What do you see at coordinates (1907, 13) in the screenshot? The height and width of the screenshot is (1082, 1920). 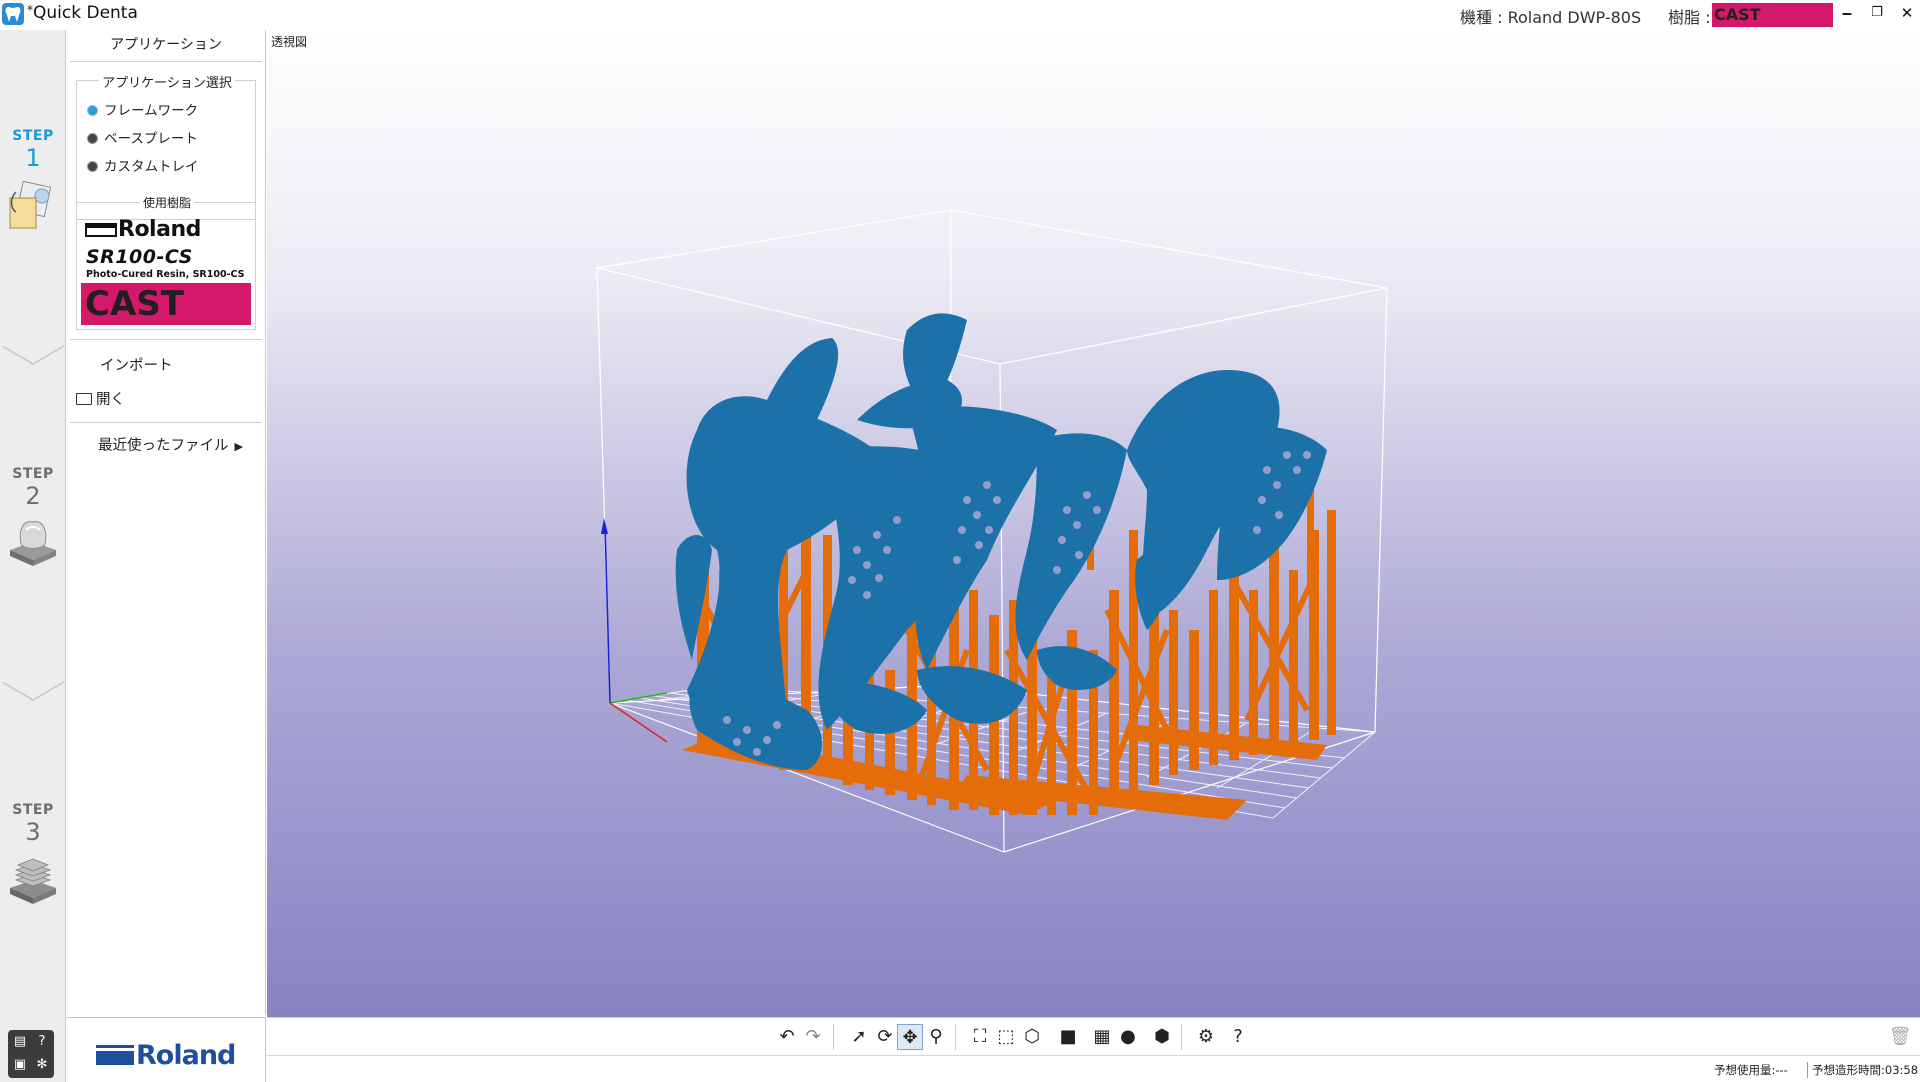 I see `close-button: ✕` at bounding box center [1907, 13].